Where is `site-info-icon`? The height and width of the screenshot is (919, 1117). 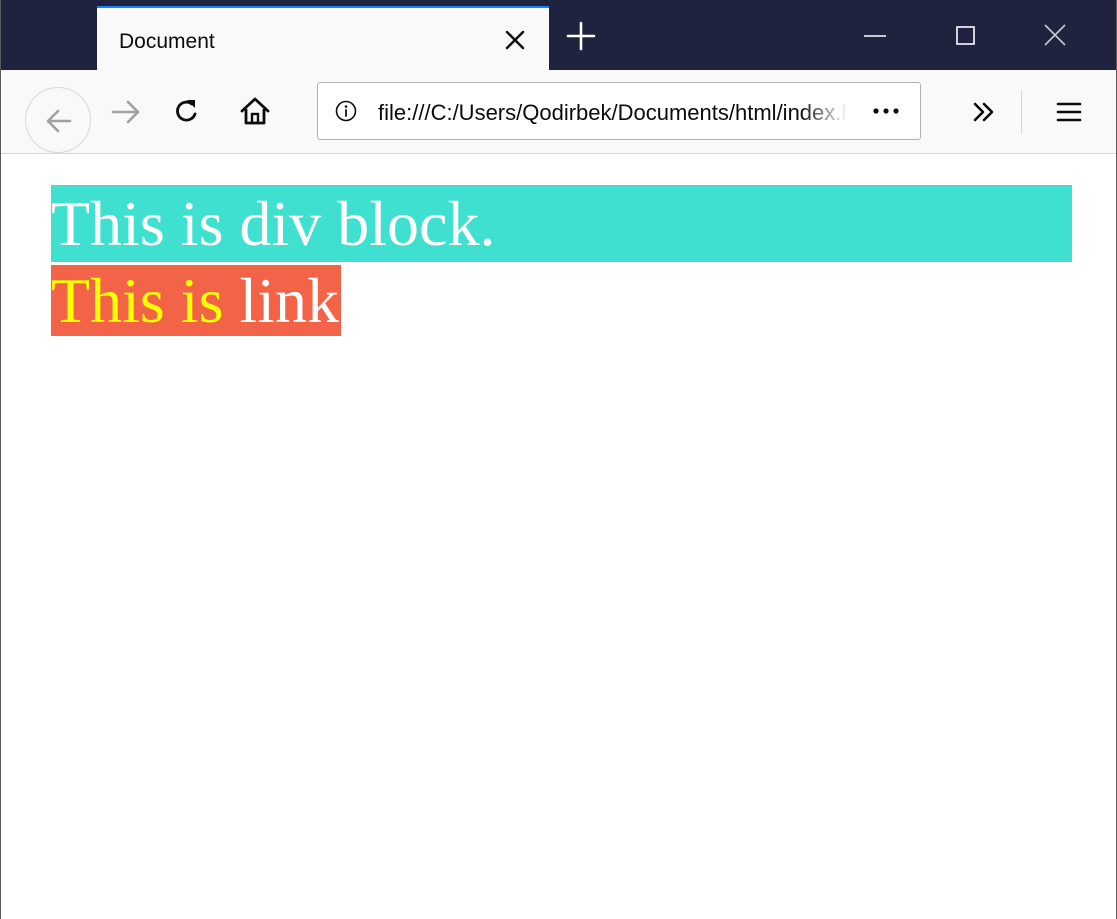 site-info-icon is located at coordinates (346, 111).